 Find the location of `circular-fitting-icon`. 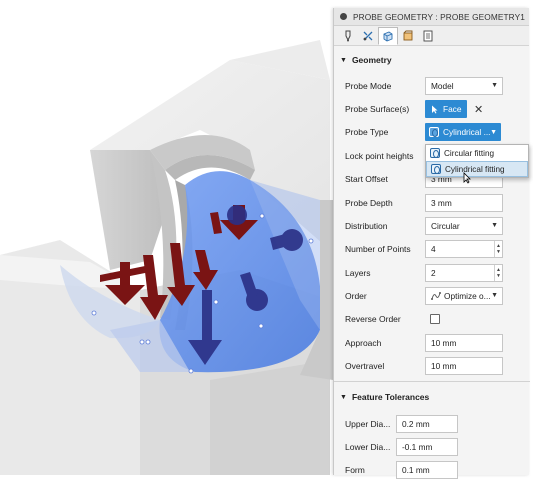

circular-fitting-icon is located at coordinates (435, 153).